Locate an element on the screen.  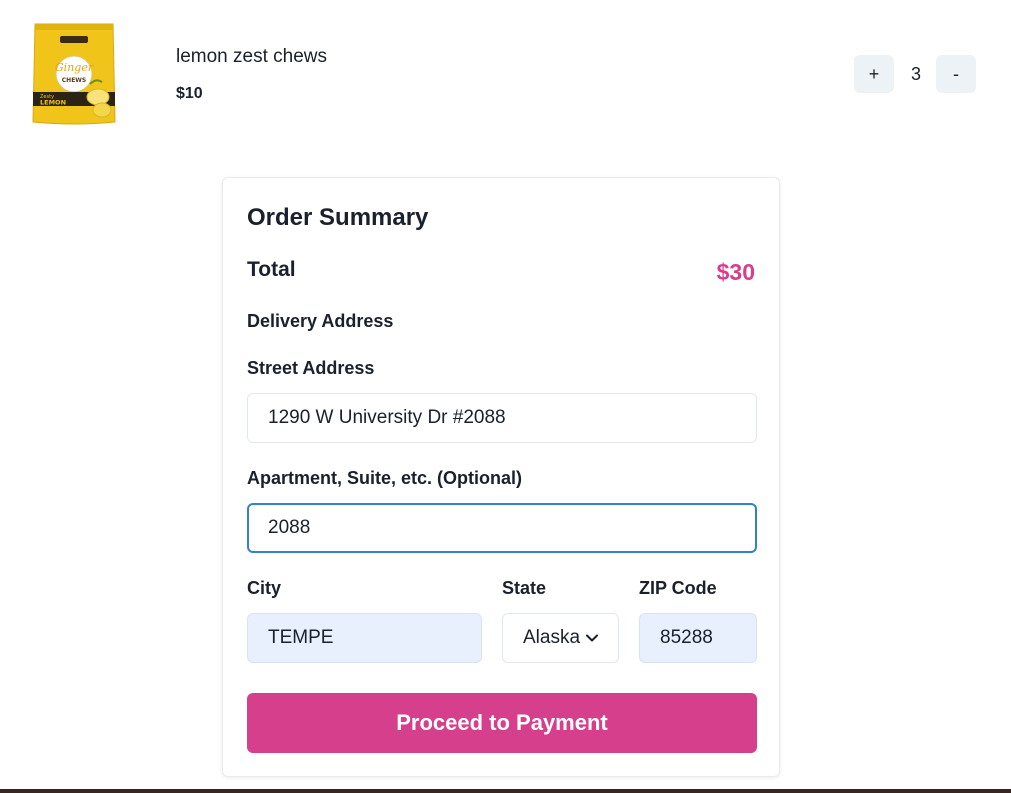
apartment-input is located at coordinates (502, 528).